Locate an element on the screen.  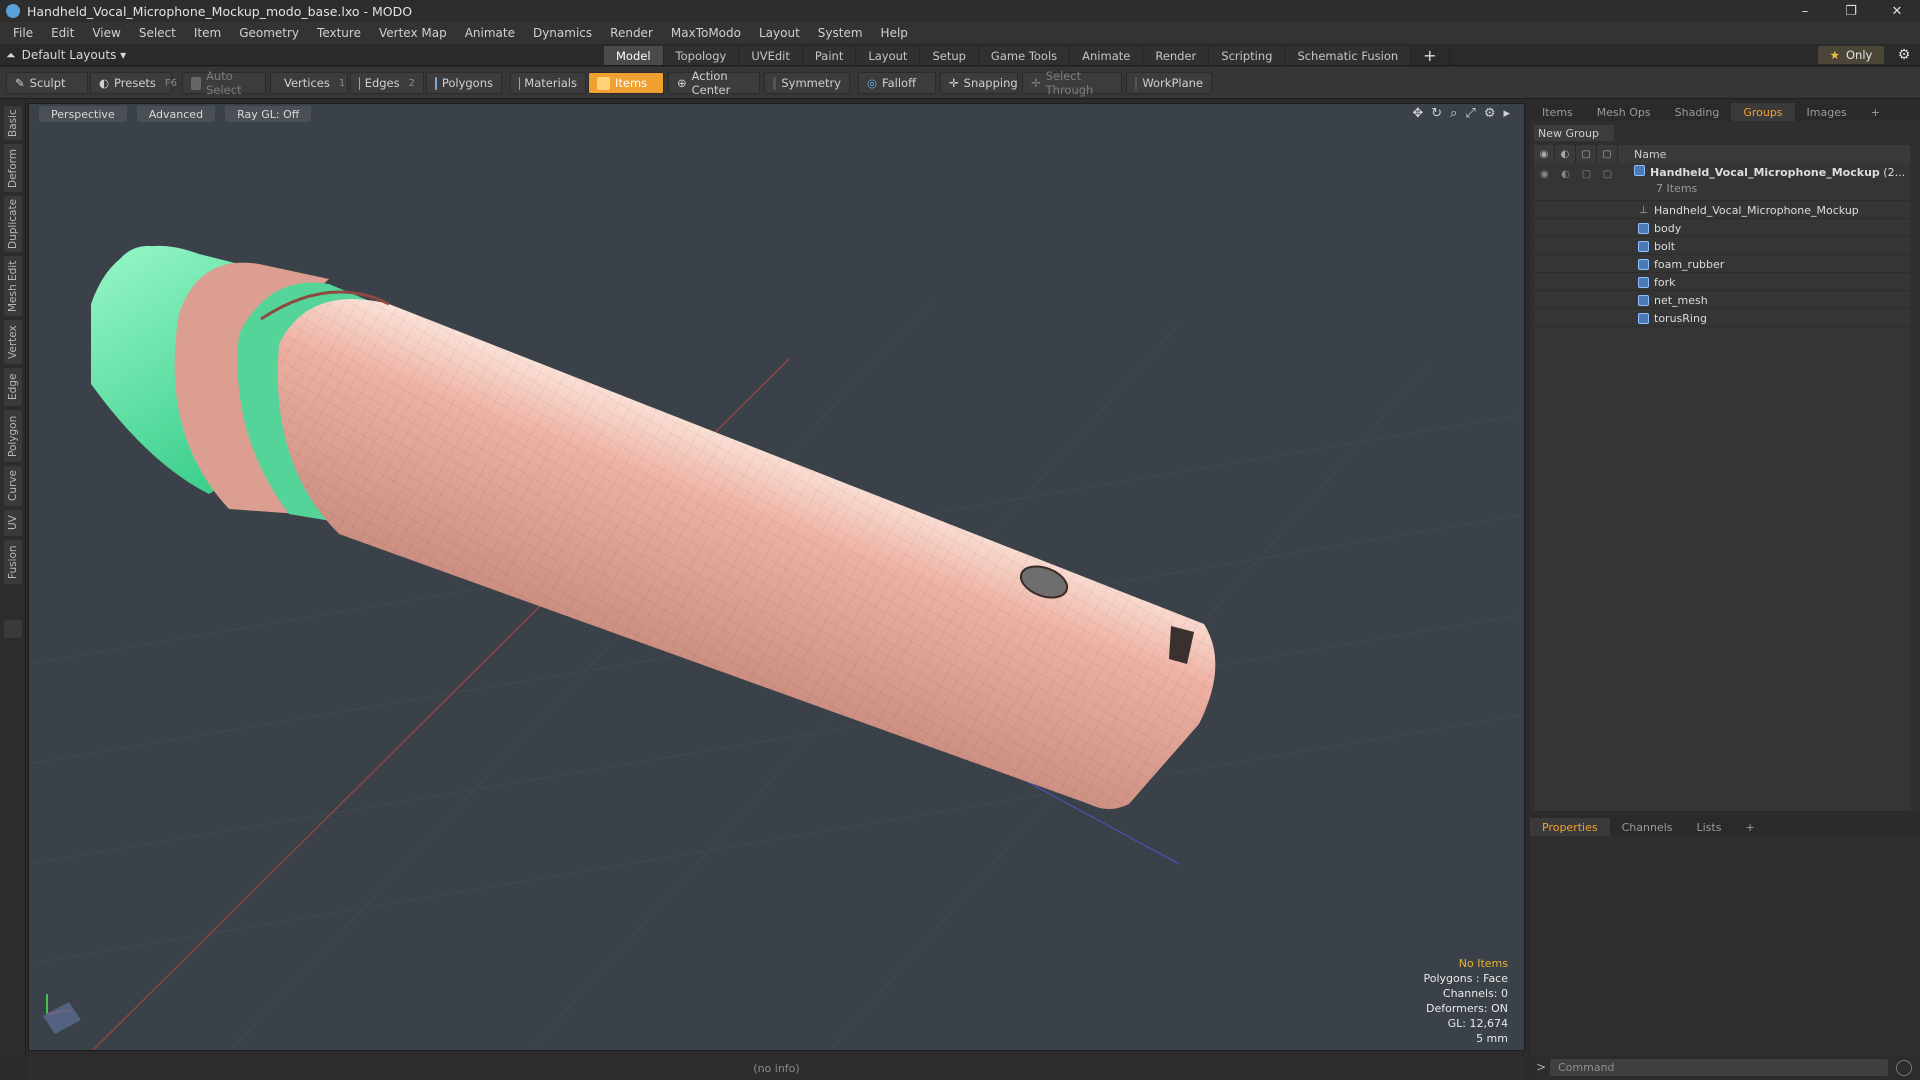
vtab-mesh-edit: Mesh Edit is located at coordinates (13, 286).